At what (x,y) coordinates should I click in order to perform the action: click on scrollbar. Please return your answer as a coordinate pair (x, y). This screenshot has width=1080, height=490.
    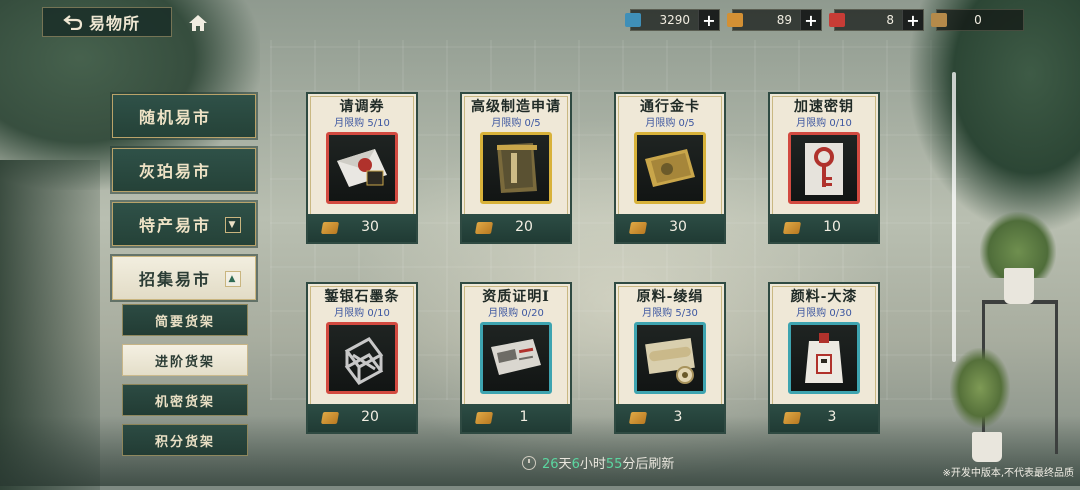
    Looking at the image, I should click on (954, 217).